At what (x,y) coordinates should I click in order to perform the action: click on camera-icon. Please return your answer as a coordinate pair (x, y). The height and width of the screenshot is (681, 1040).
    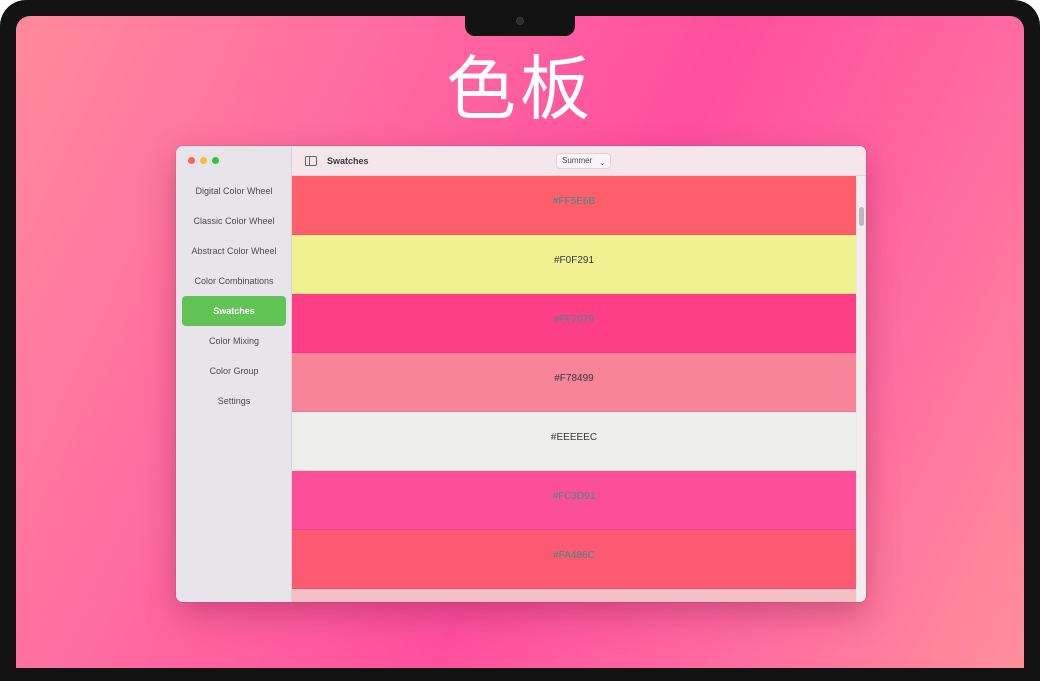
    Looking at the image, I should click on (520, 21).